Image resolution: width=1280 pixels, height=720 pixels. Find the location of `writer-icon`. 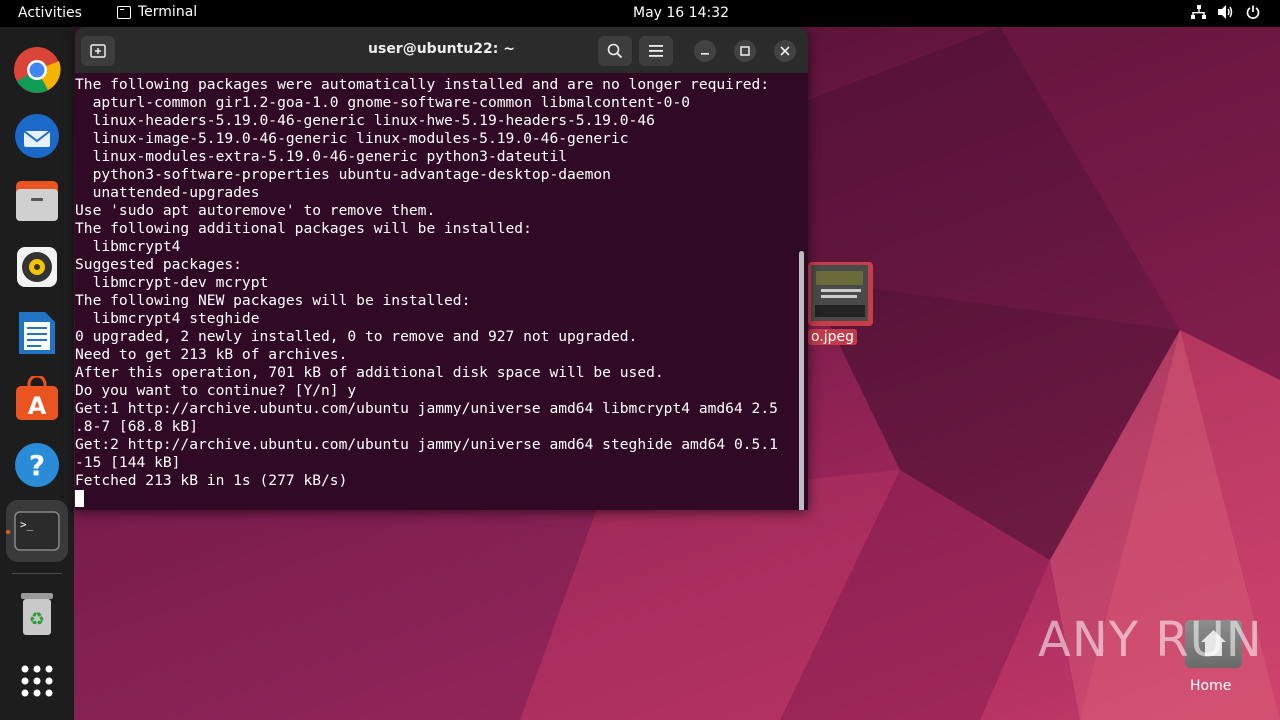

writer-icon is located at coordinates (37, 333).